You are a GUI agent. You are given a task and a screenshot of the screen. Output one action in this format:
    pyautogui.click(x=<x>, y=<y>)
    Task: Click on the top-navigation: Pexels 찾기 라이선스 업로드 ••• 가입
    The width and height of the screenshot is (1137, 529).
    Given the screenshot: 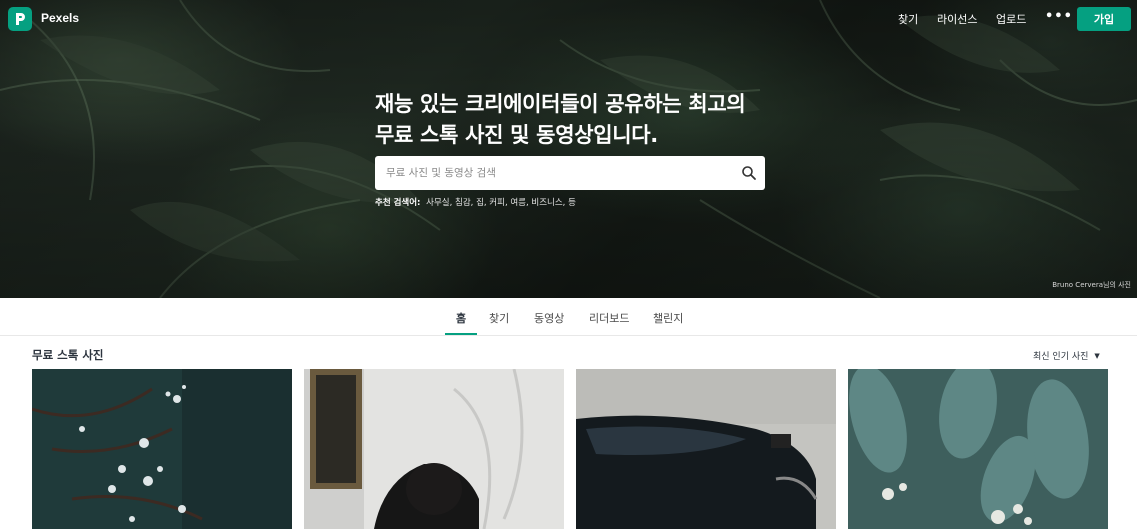 What is the action you would take?
    pyautogui.click(x=568, y=19)
    